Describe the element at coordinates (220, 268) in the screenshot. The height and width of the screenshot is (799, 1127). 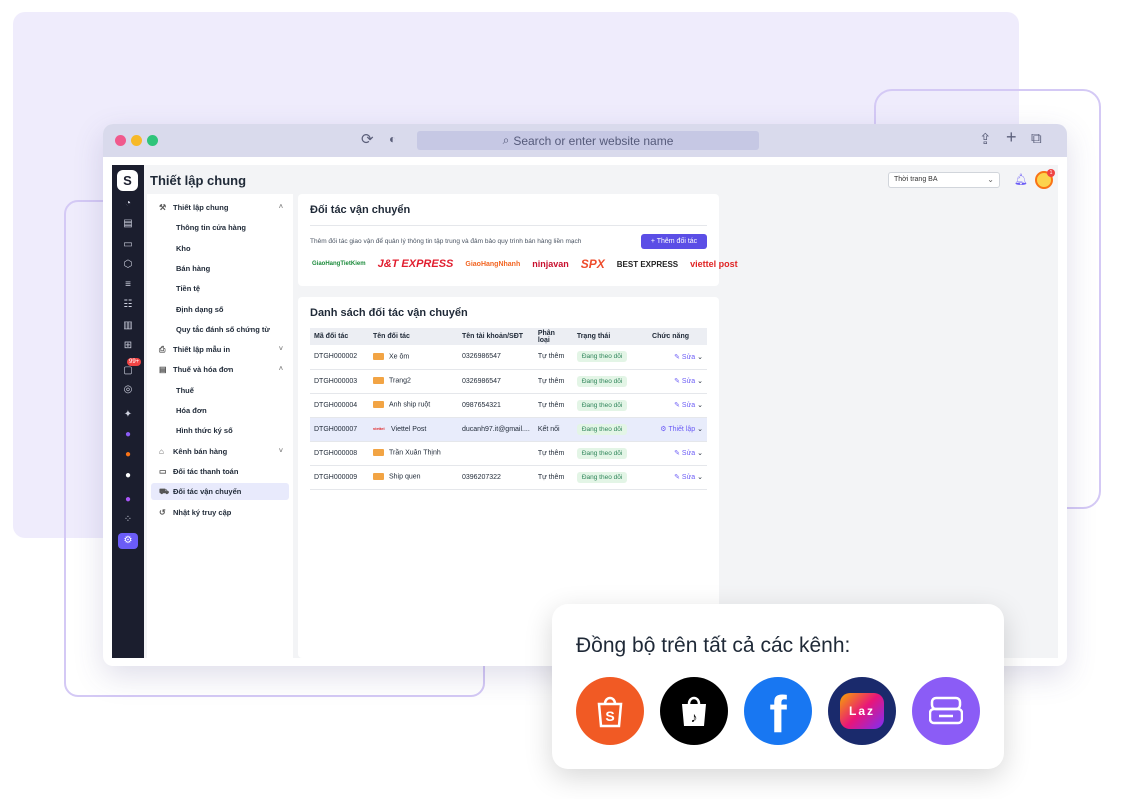
I see `menu-item-sales: Bán hàng` at that location.